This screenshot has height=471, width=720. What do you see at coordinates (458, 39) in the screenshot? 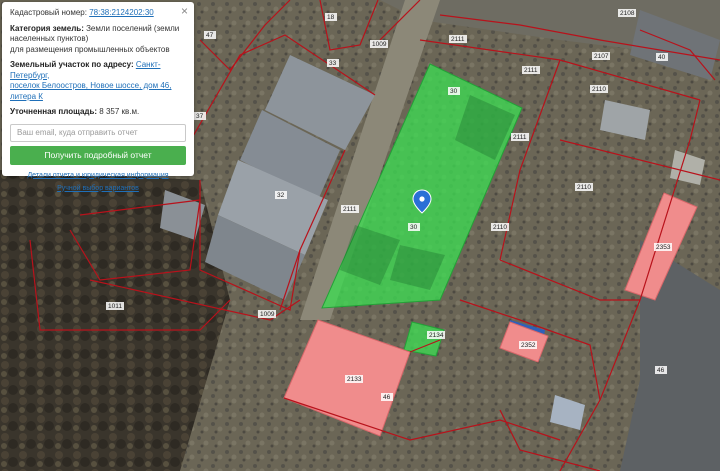
I see `label-2111-north: 2111` at bounding box center [458, 39].